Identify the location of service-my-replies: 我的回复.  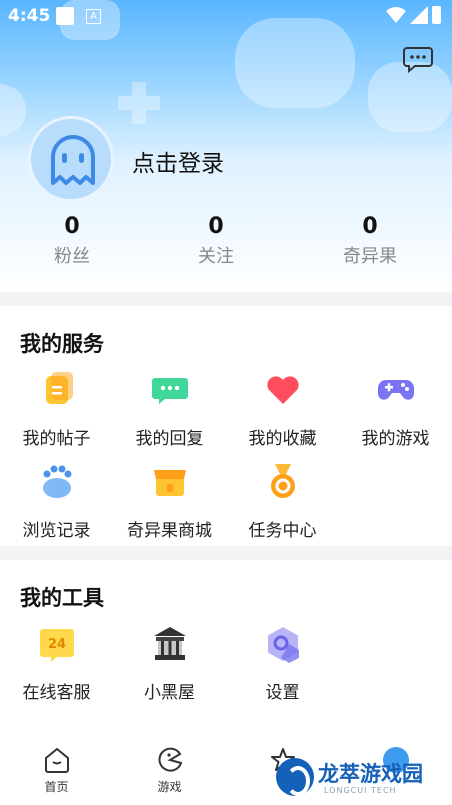
(169, 409).